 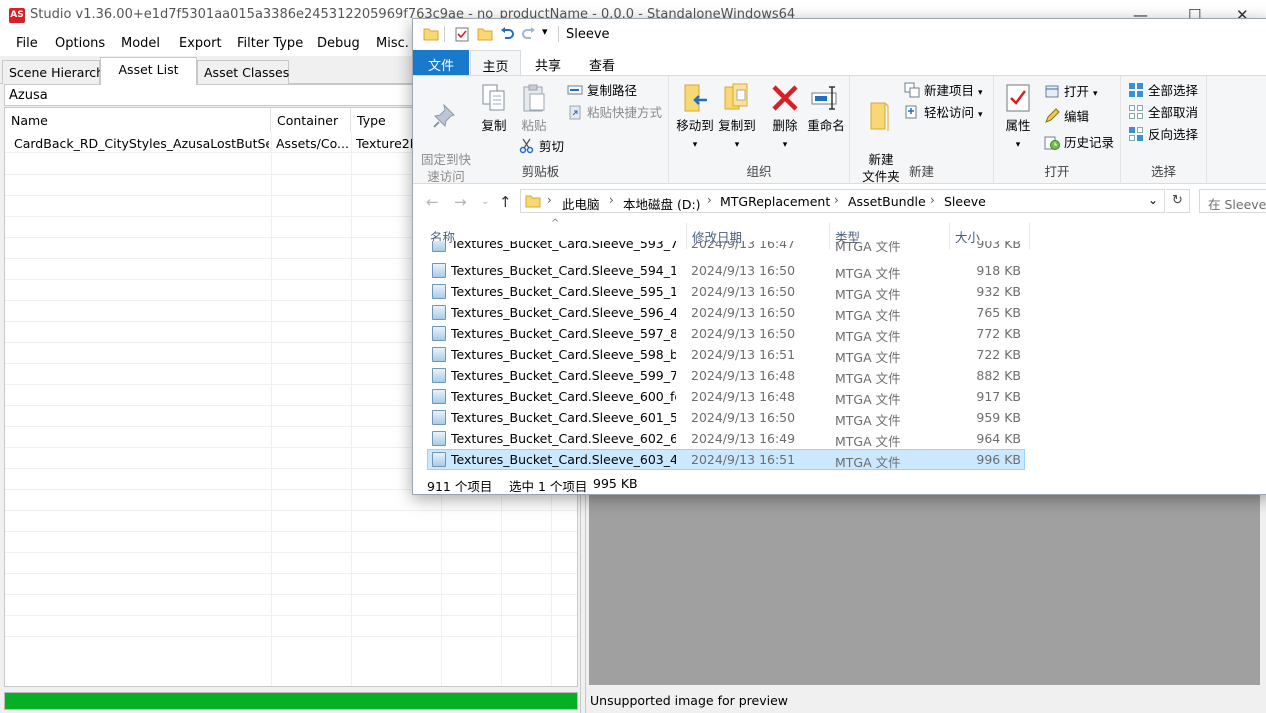 What do you see at coordinates (540, 171) in the screenshot?
I see `group-label-clipboard: 剪贴板` at bounding box center [540, 171].